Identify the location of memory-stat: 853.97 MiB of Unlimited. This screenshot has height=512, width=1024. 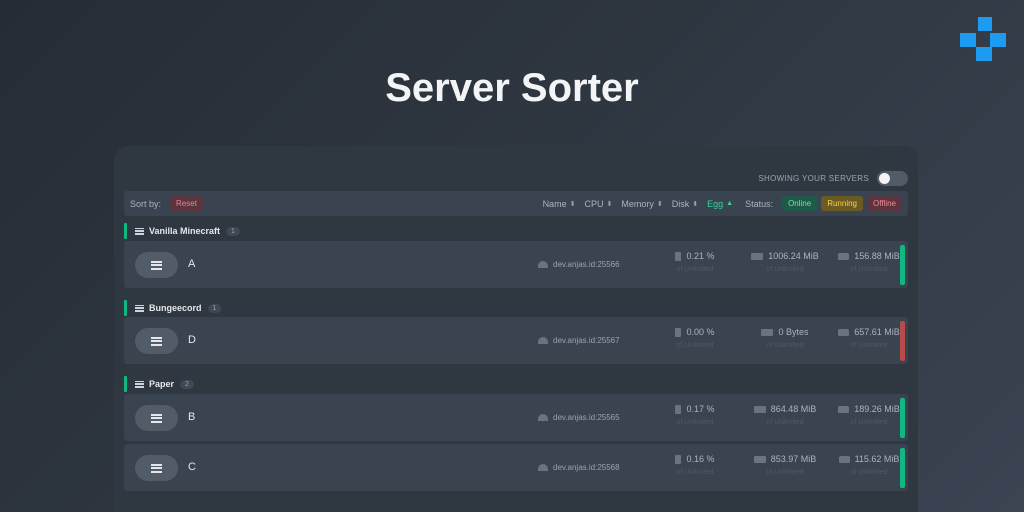
(785, 465).